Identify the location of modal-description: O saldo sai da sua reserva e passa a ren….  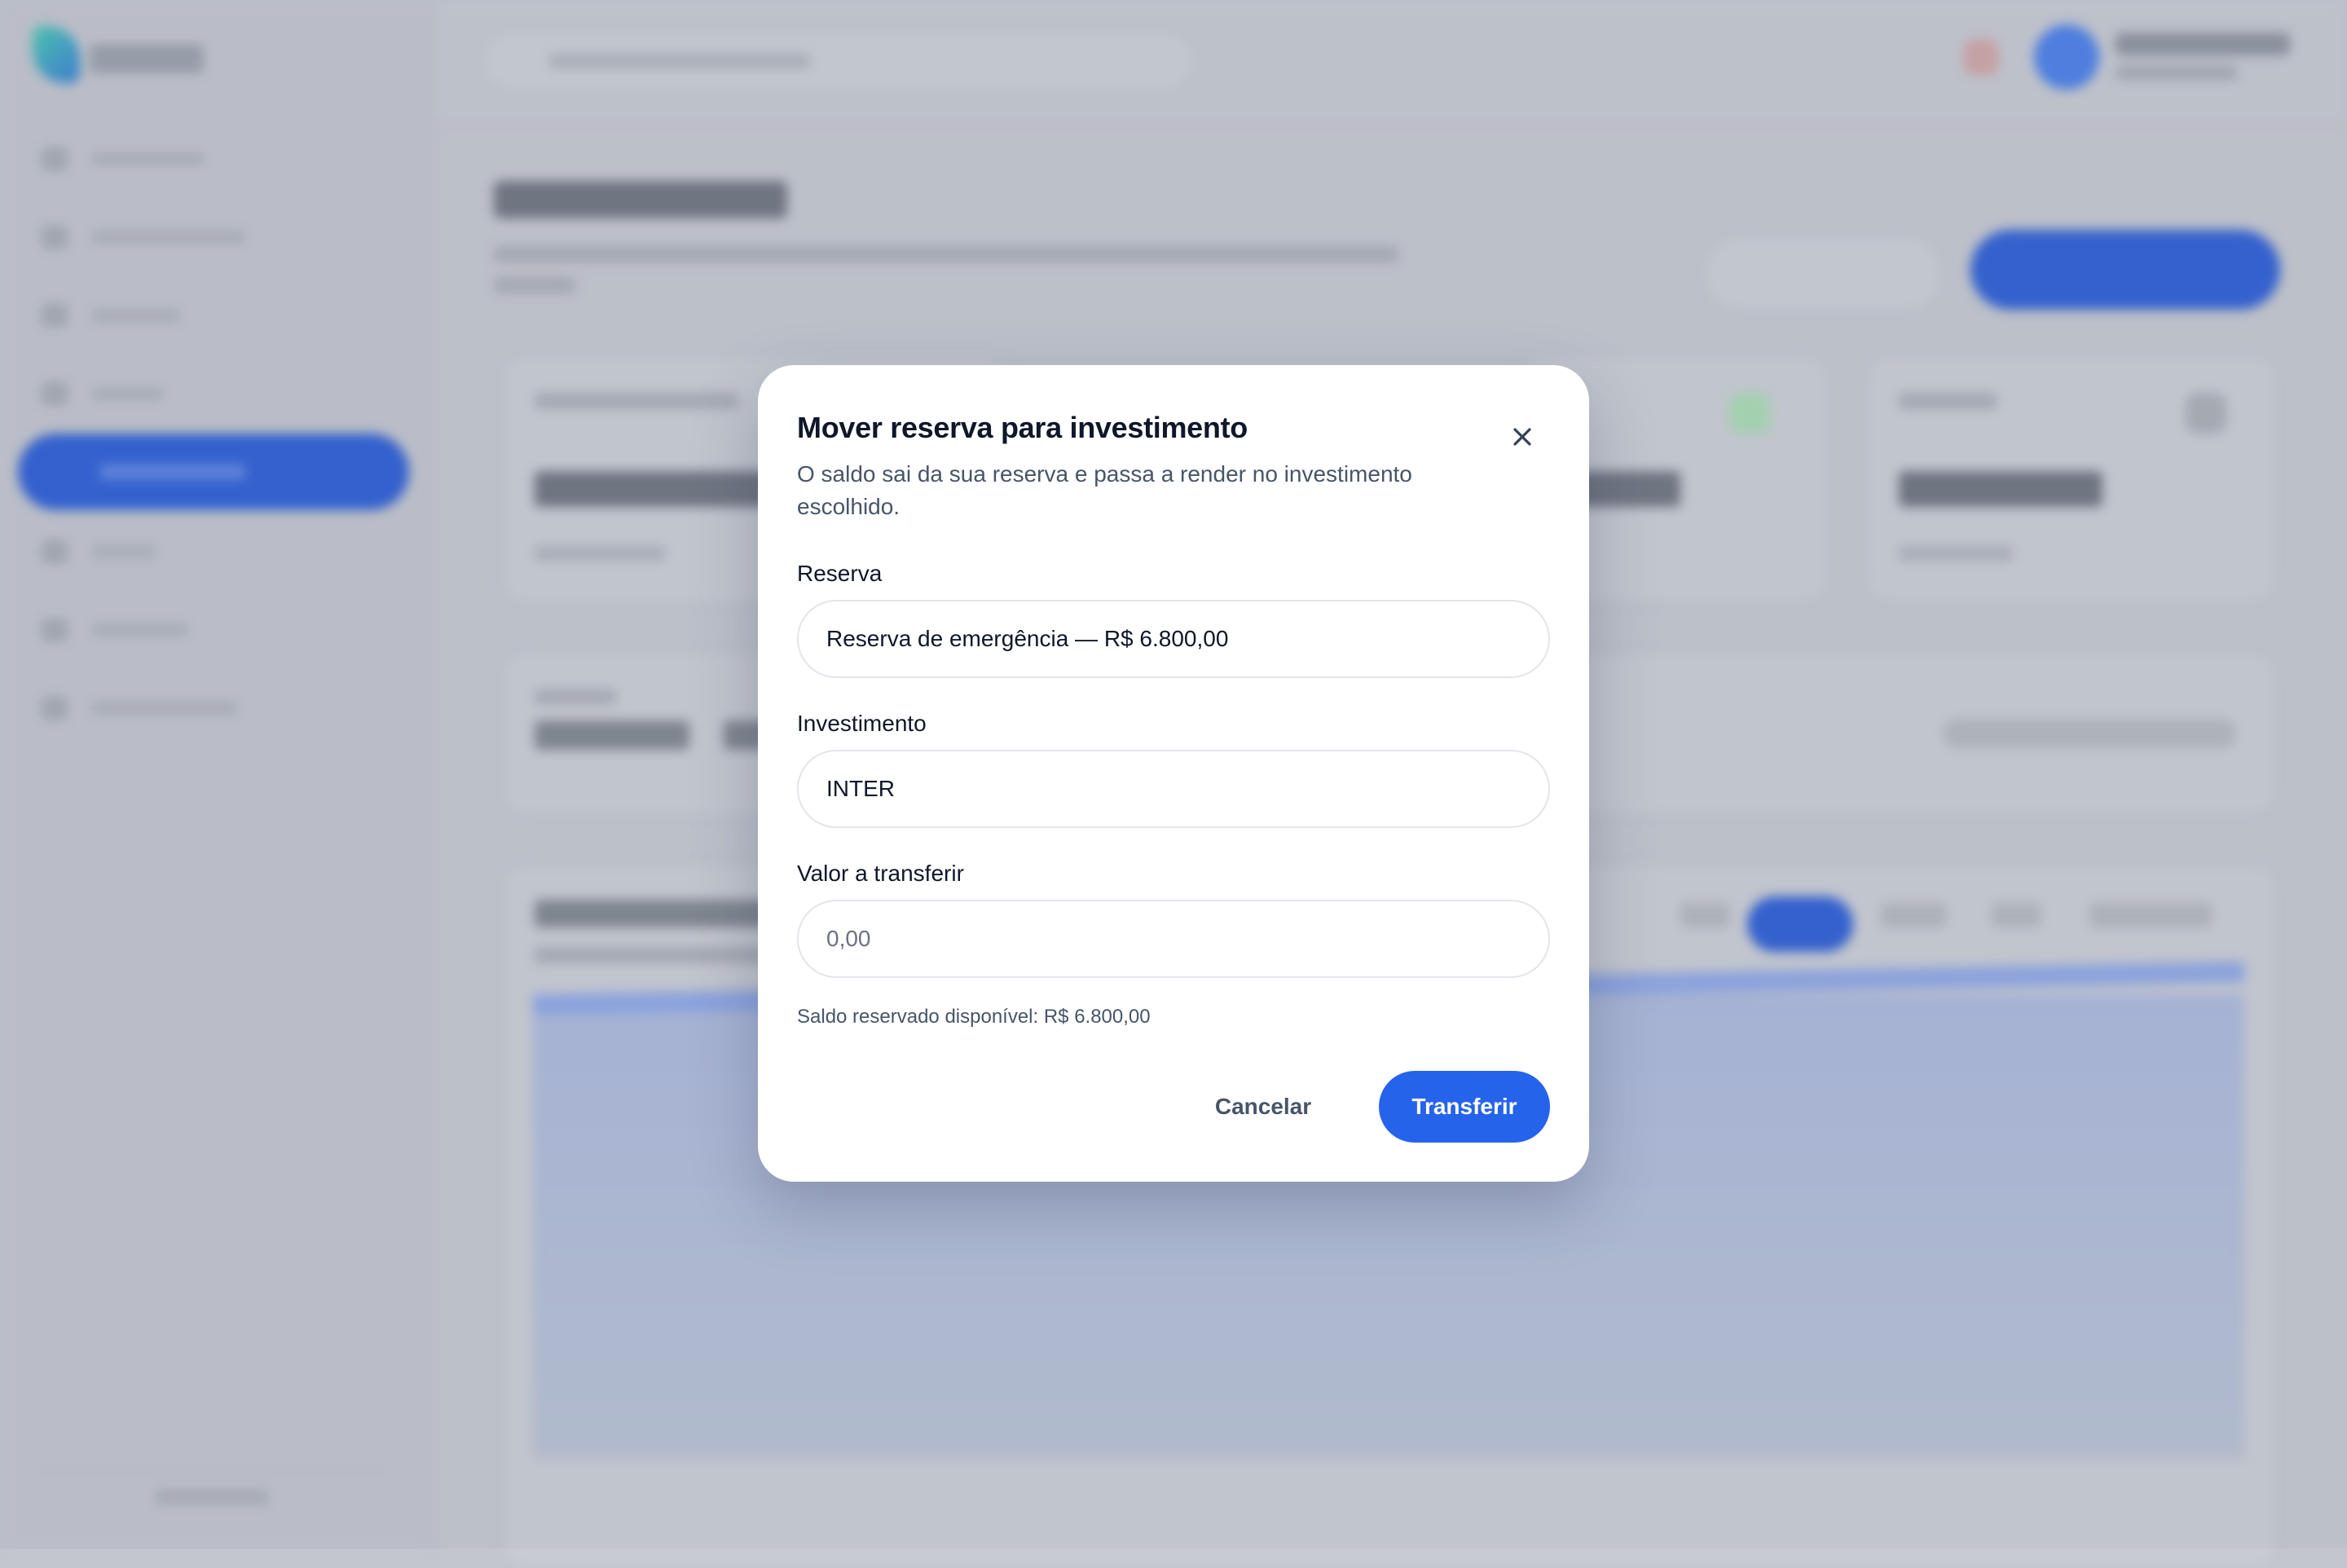
(1105, 490).